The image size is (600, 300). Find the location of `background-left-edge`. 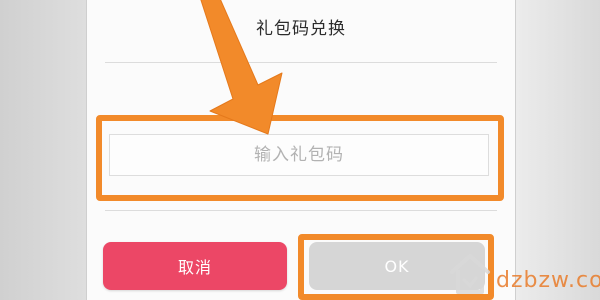

background-left-edge is located at coordinates (43, 150).